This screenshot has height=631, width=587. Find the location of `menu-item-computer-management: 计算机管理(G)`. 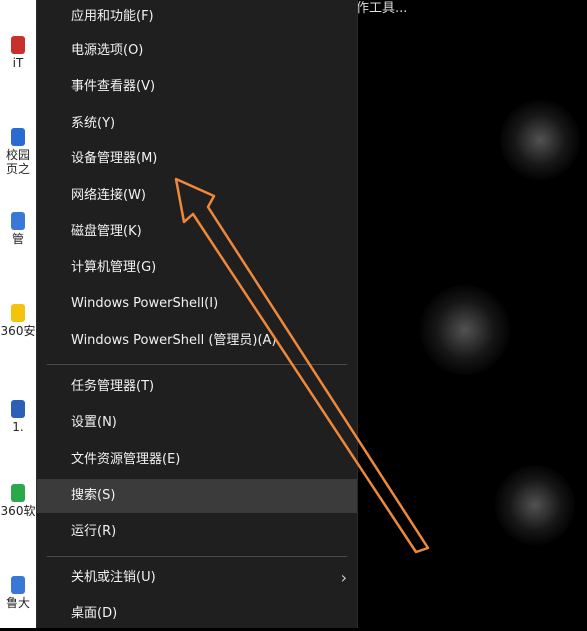

menu-item-computer-management: 计算机管理(G) is located at coordinates (197, 268).